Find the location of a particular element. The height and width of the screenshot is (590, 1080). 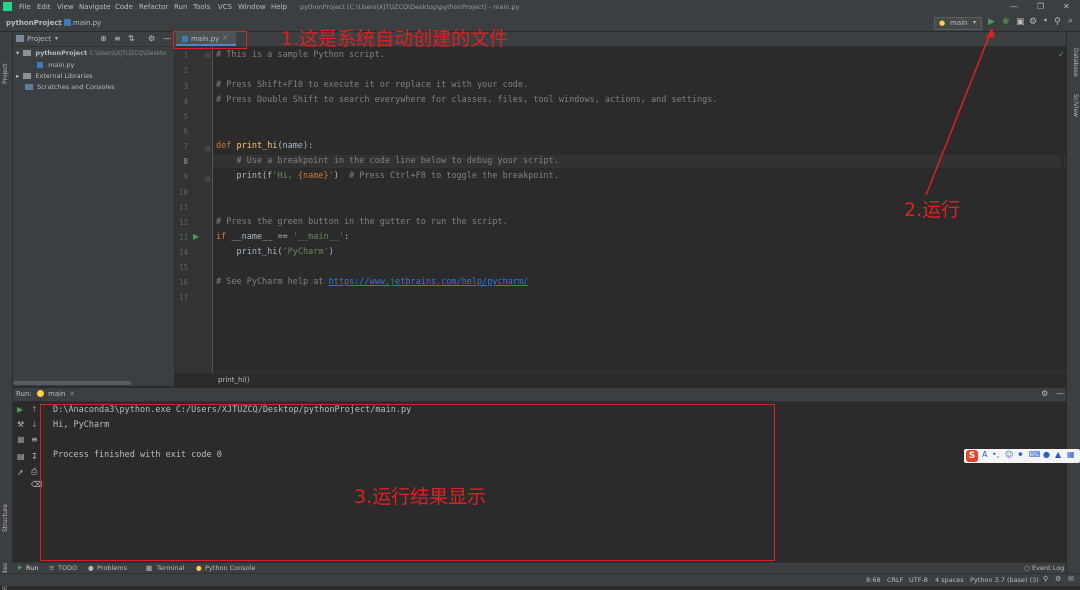

chevron-down-icon: ▾ is located at coordinates (56, 38).